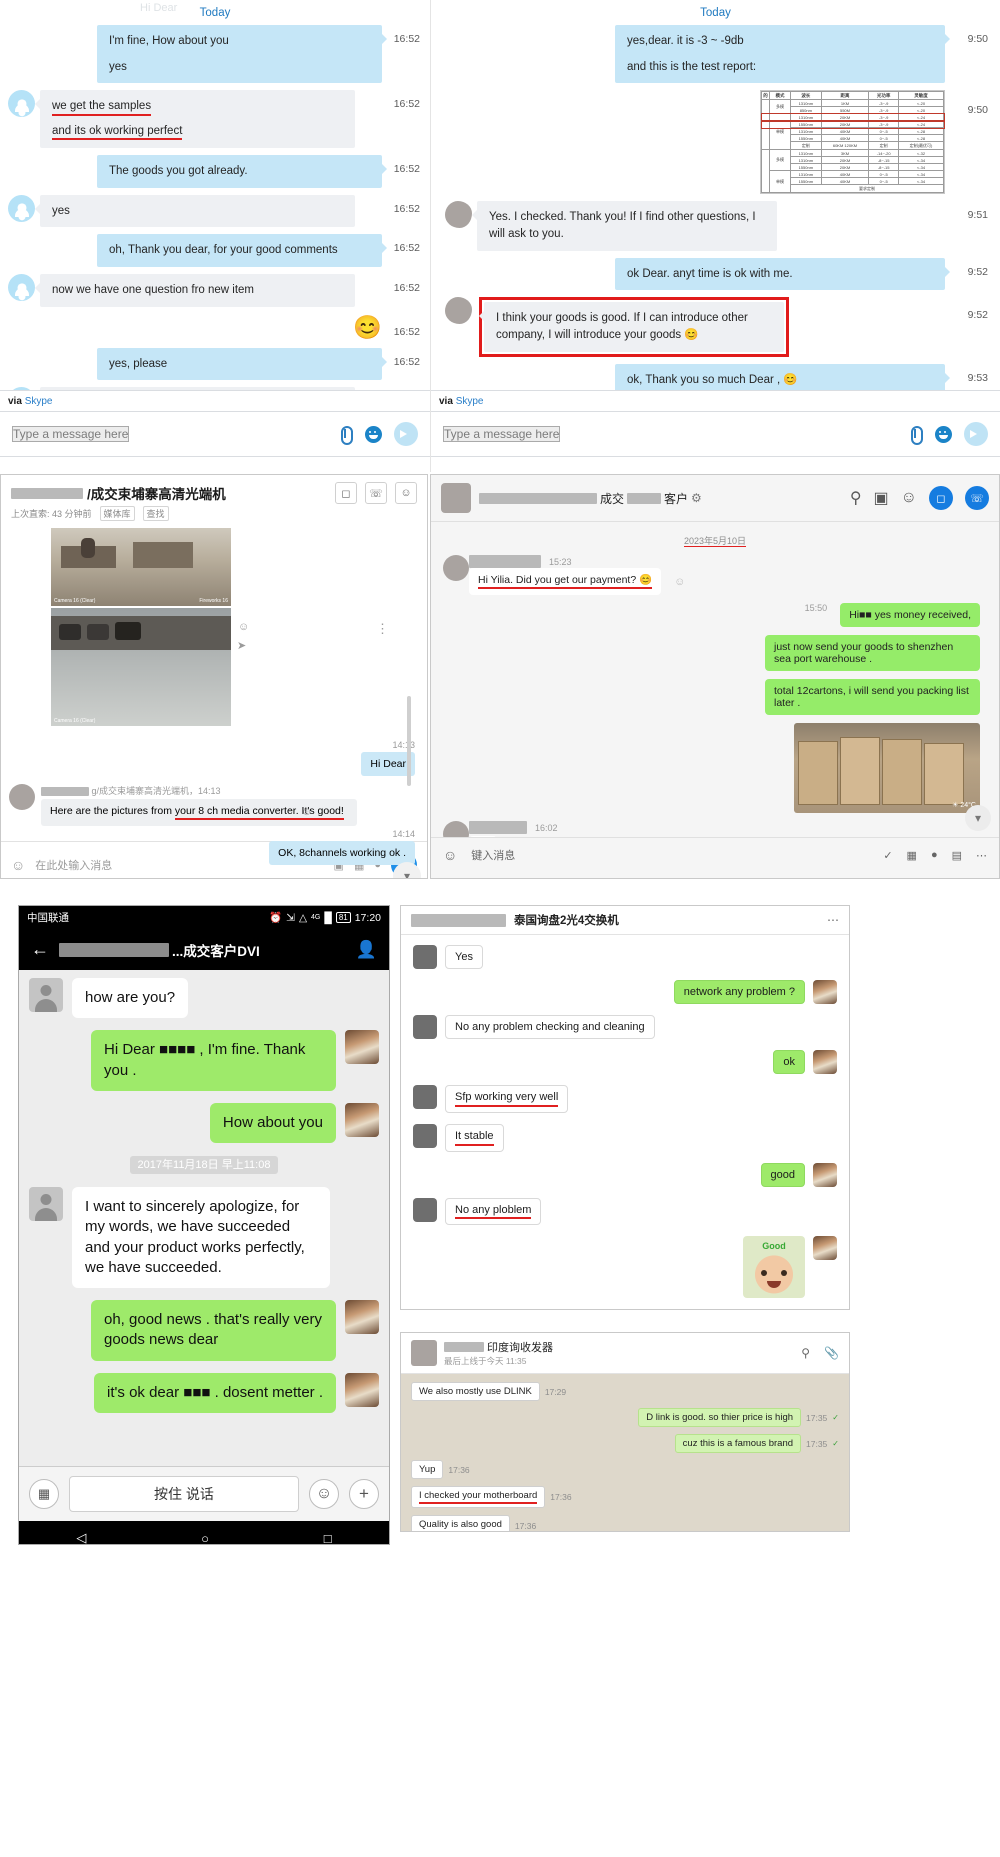  What do you see at coordinates (774, 1267) in the screenshot?
I see `good-job-baby-sticker: Good` at bounding box center [774, 1267].